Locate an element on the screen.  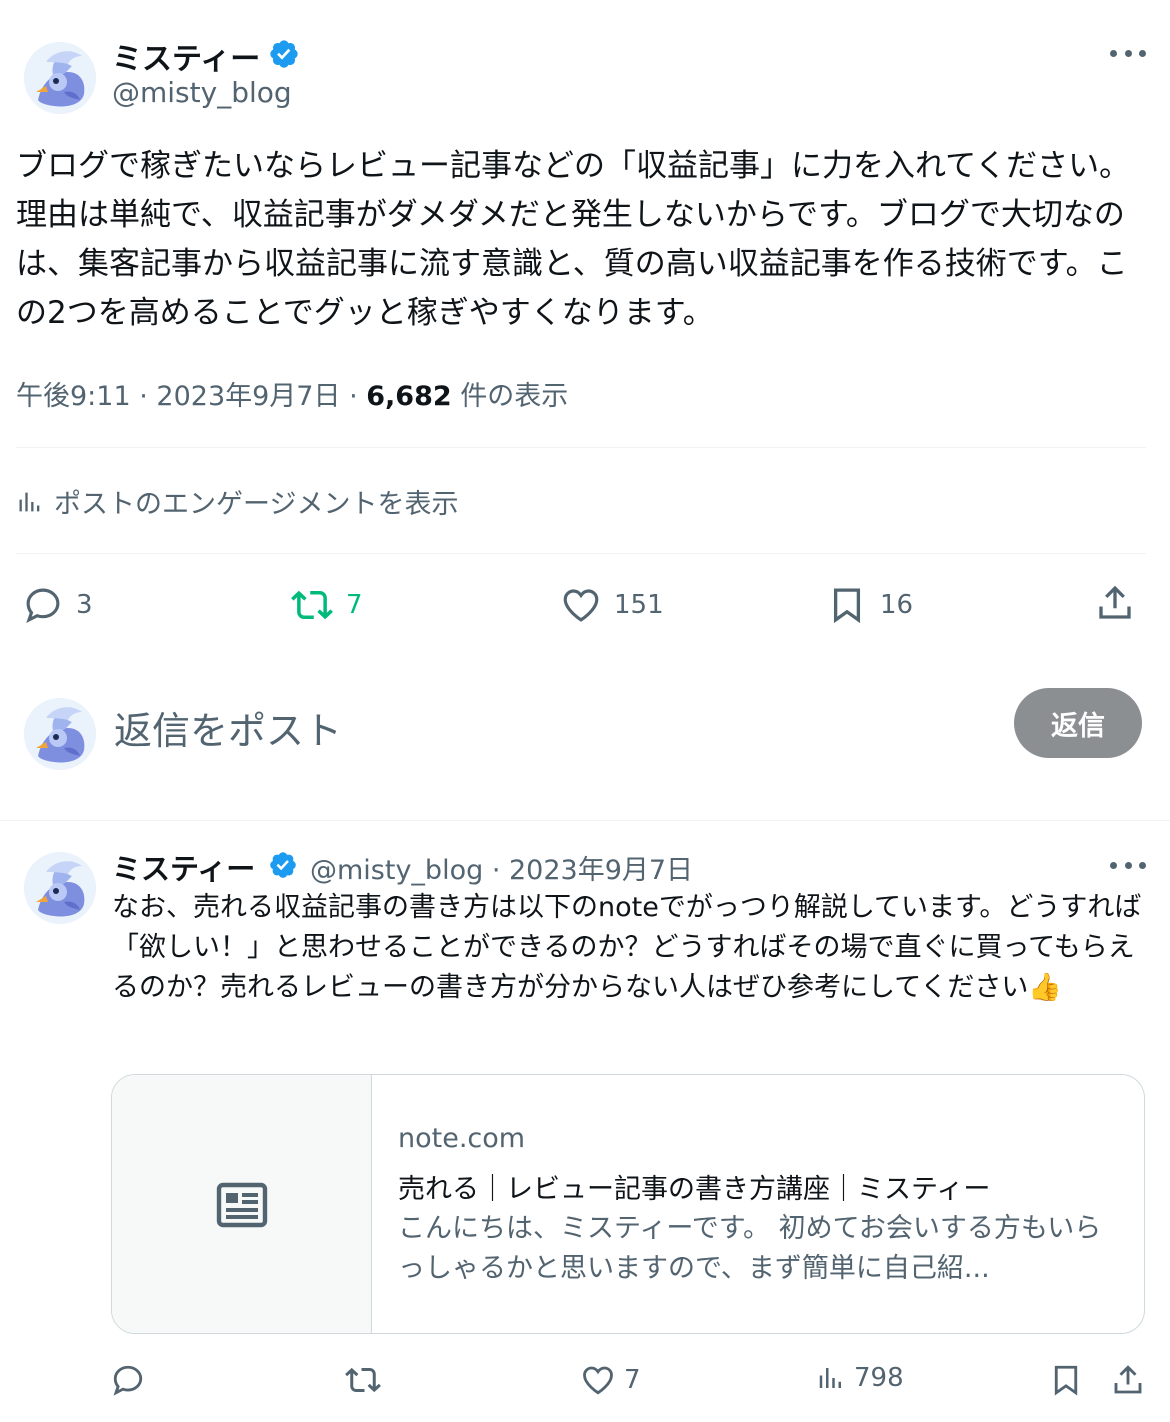
views-count: 6,682 is located at coordinates (409, 396).